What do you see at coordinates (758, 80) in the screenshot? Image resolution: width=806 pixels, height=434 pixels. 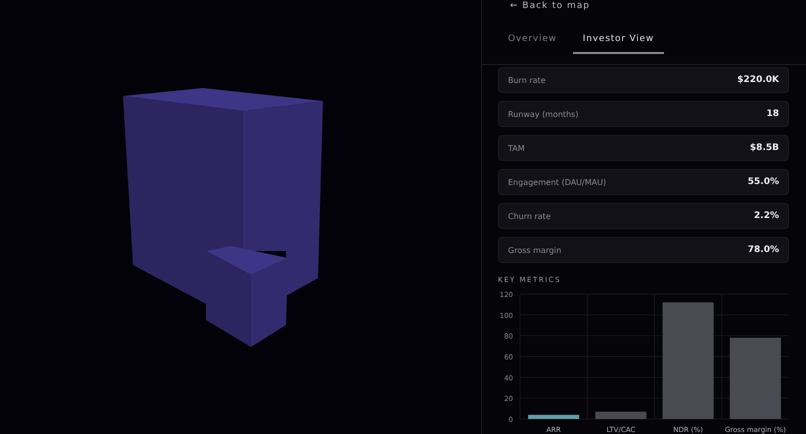 I see `metric-value: $220.0K` at bounding box center [758, 80].